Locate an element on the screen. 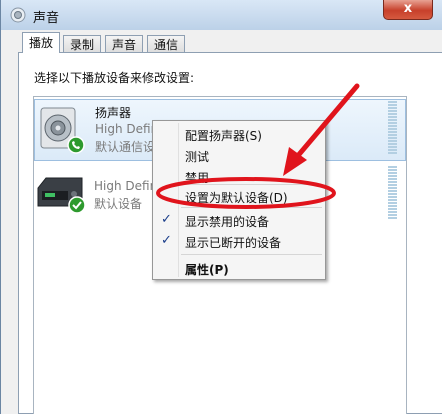 The width and height of the screenshot is (442, 414). menu-gutter is located at coordinates (178, 200).